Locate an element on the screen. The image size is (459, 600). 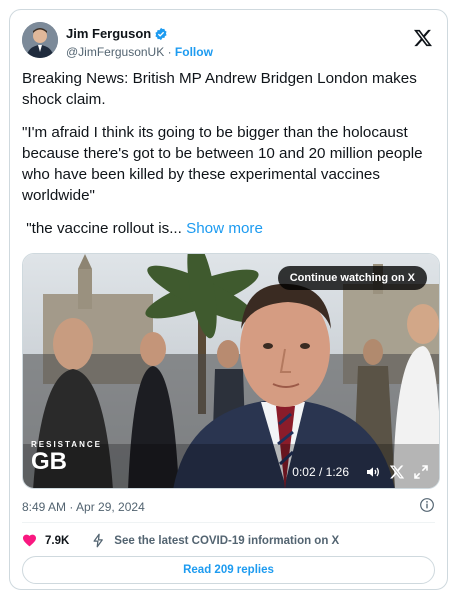
covid-info-link: See the latest COVID-19 information on X is located at coordinates (215, 540).